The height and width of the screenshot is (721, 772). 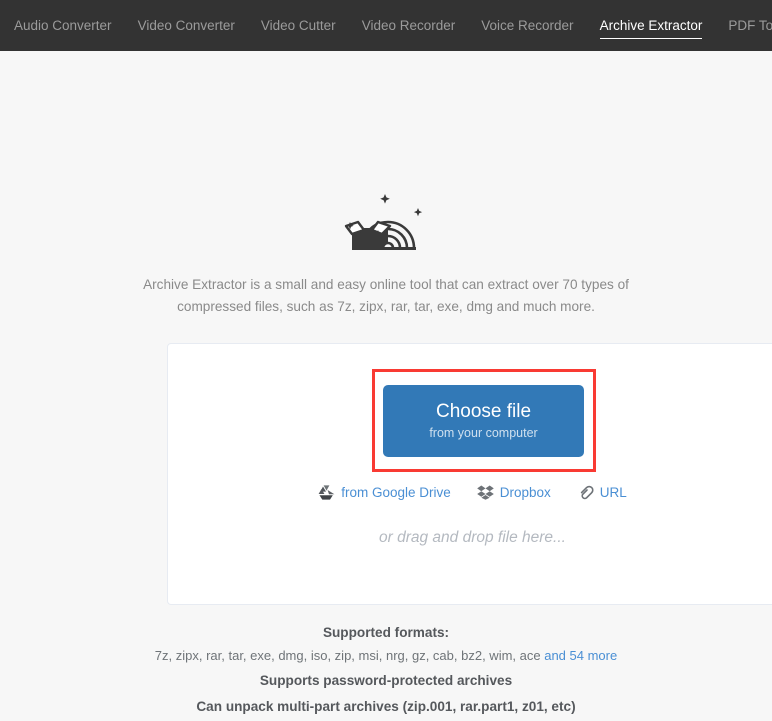 What do you see at coordinates (585, 492) in the screenshot?
I see `link-paperclip-icon` at bounding box center [585, 492].